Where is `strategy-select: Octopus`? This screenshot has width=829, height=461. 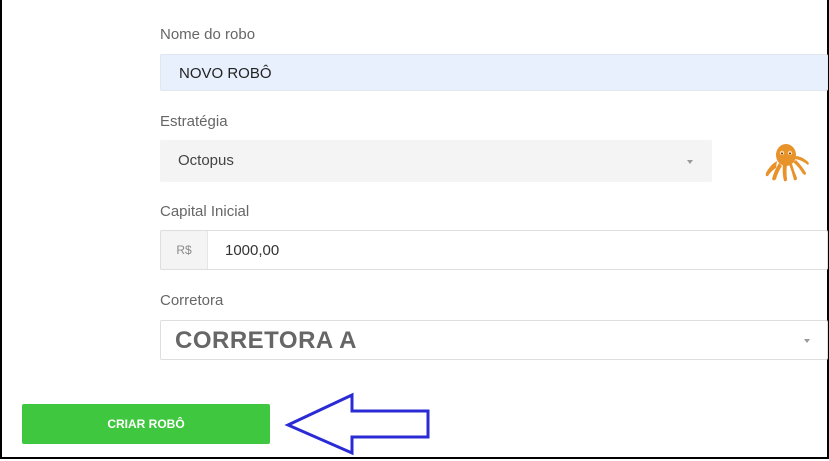 strategy-select: Octopus is located at coordinates (436, 161).